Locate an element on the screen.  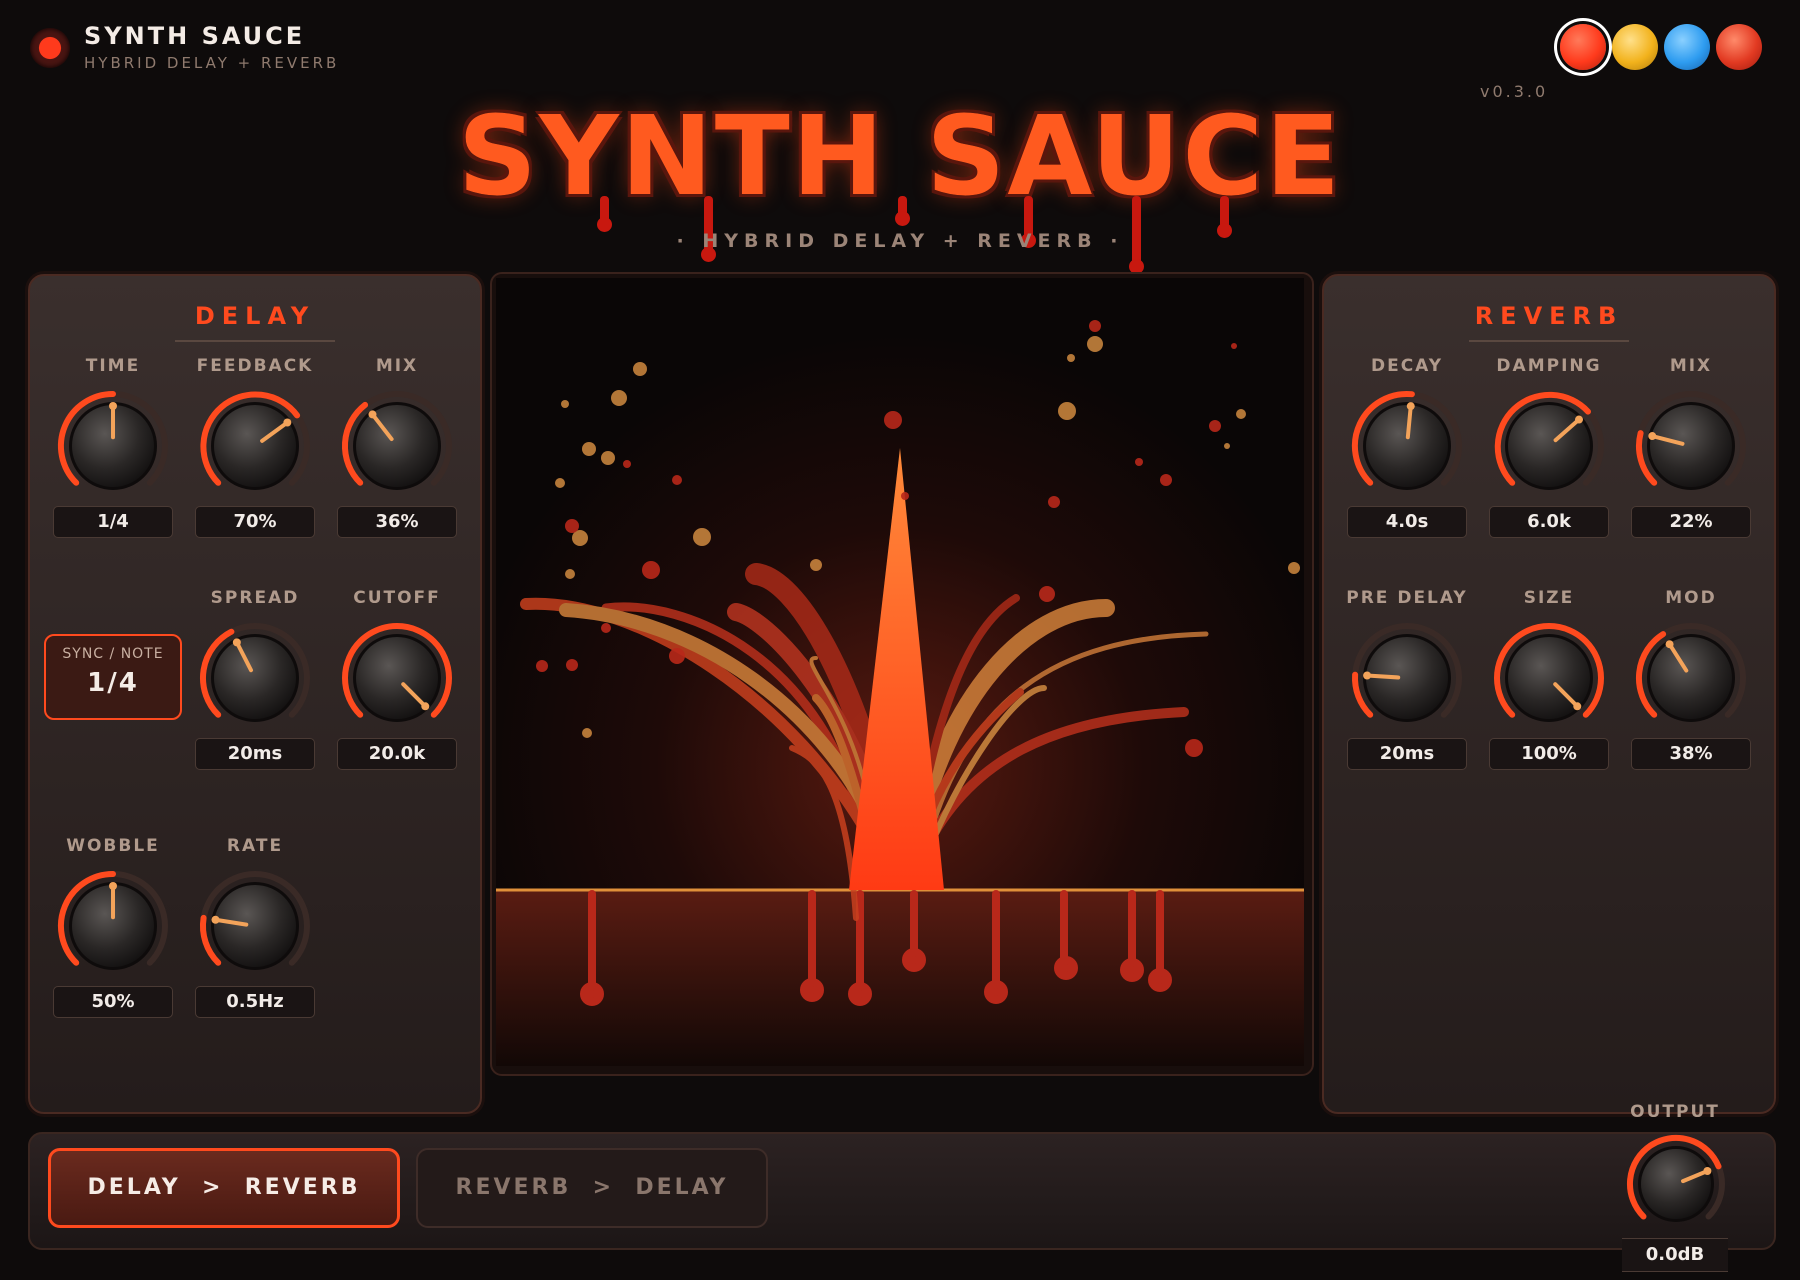
output-label: OUTPUT is located at coordinates (1675, 1112).